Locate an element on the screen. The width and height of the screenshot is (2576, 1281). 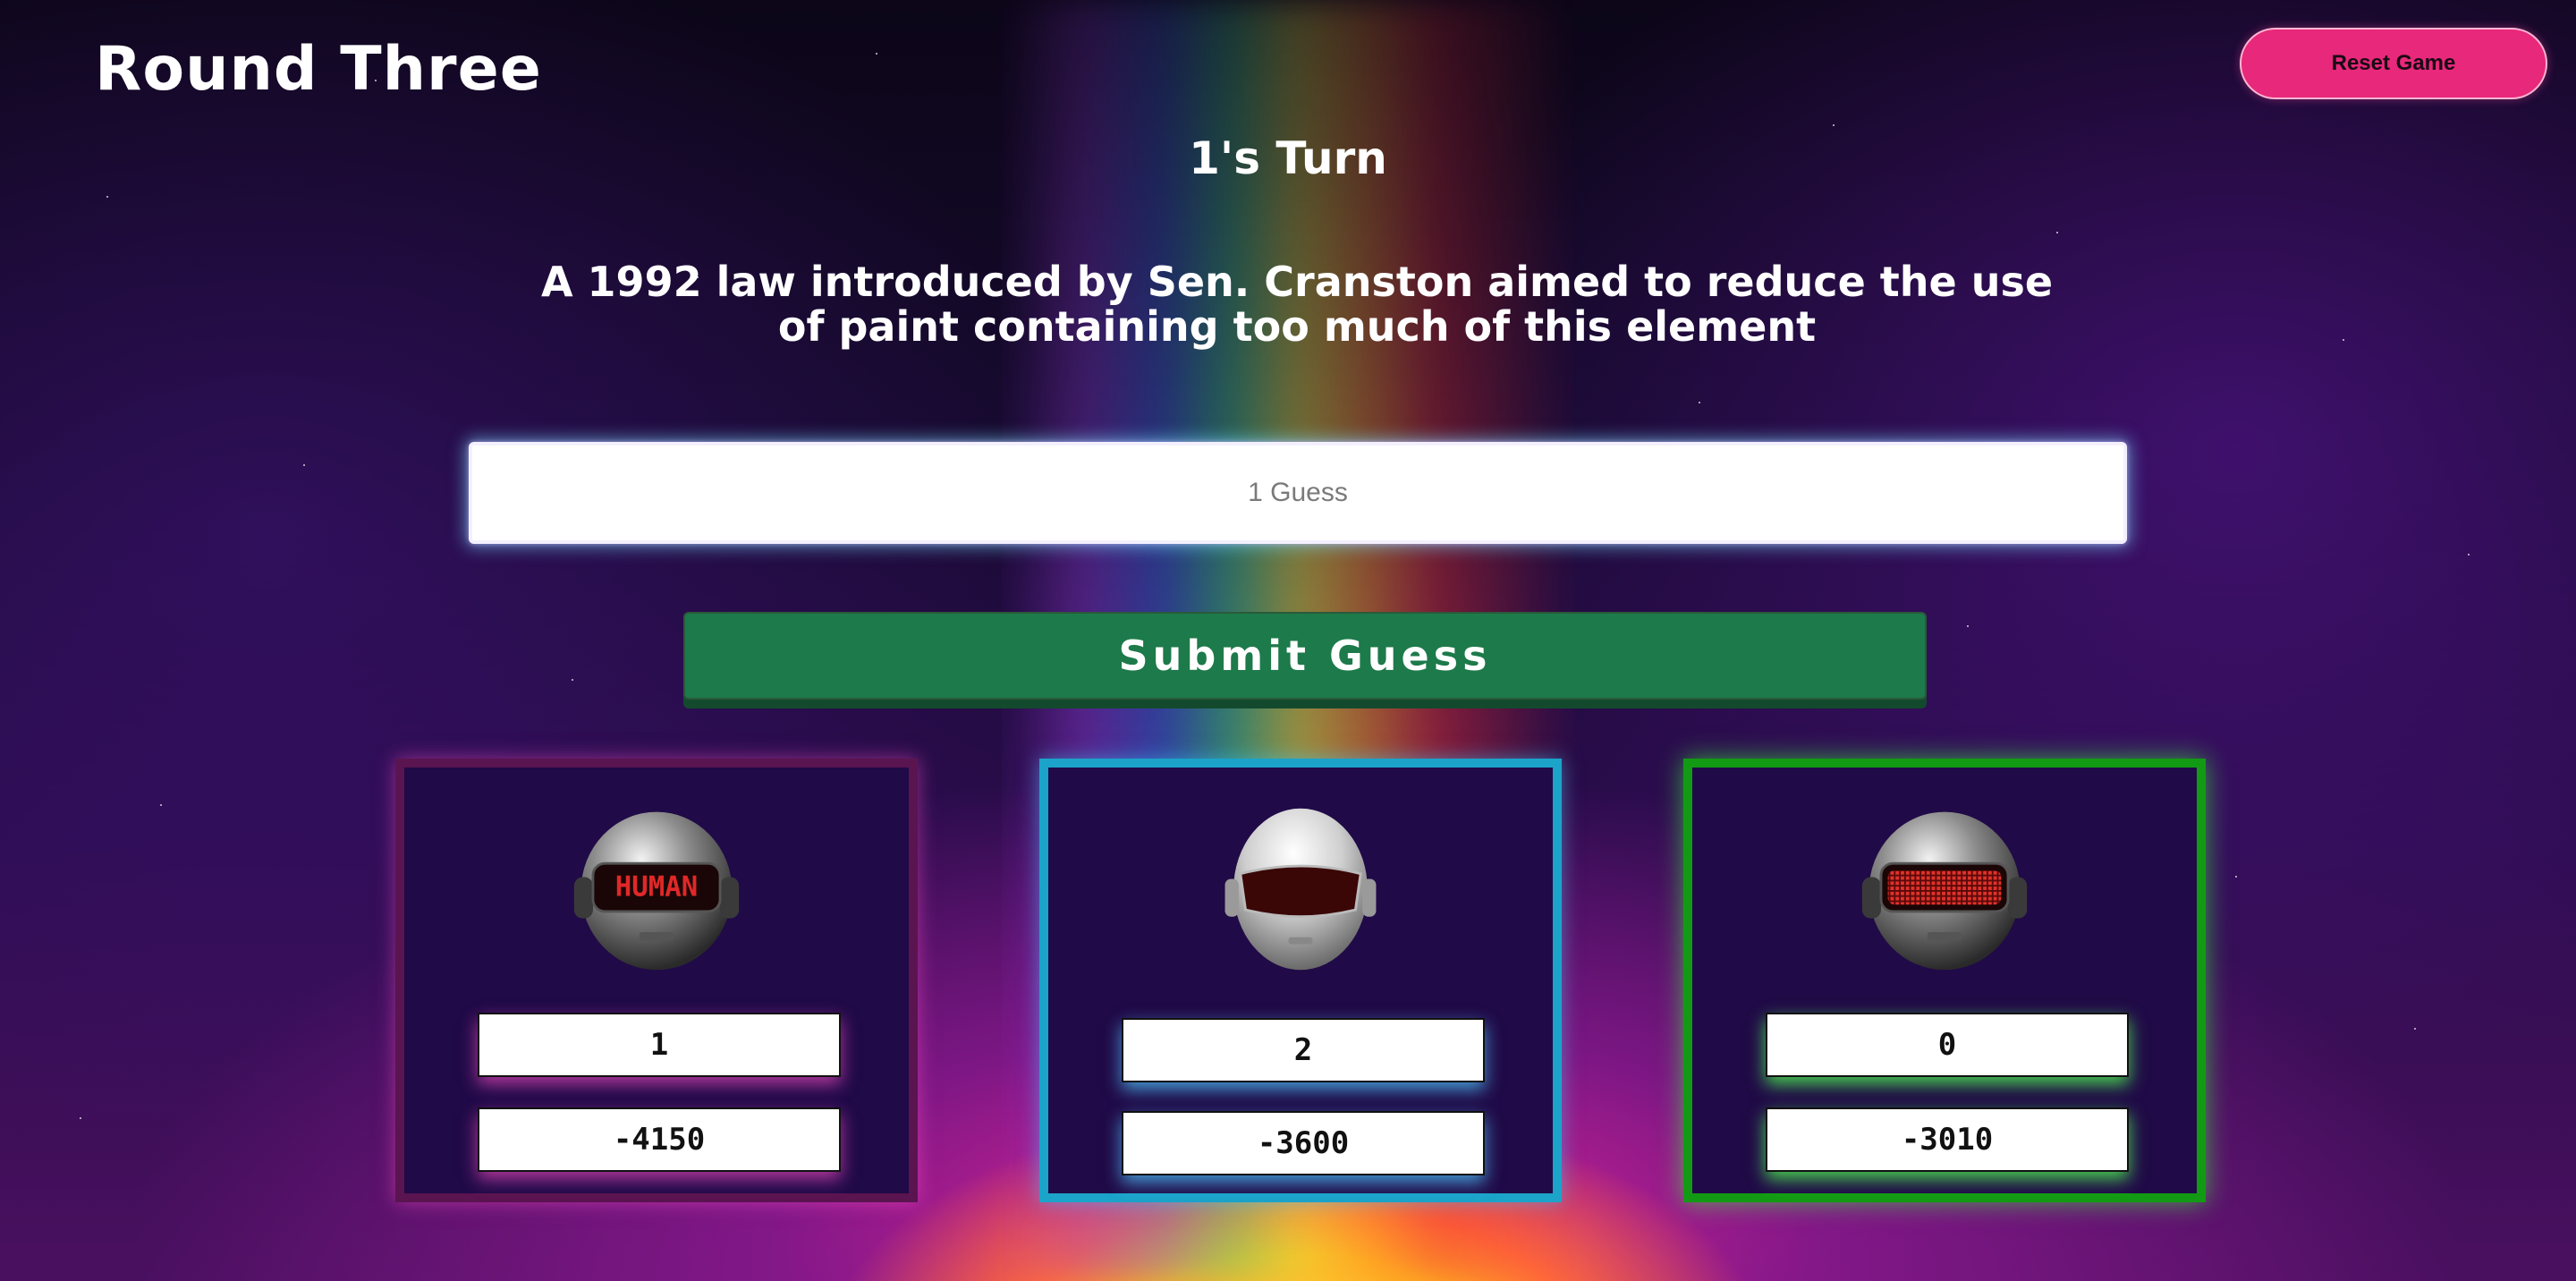
player-card-3: 0 -3010 is located at coordinates (1944, 980).